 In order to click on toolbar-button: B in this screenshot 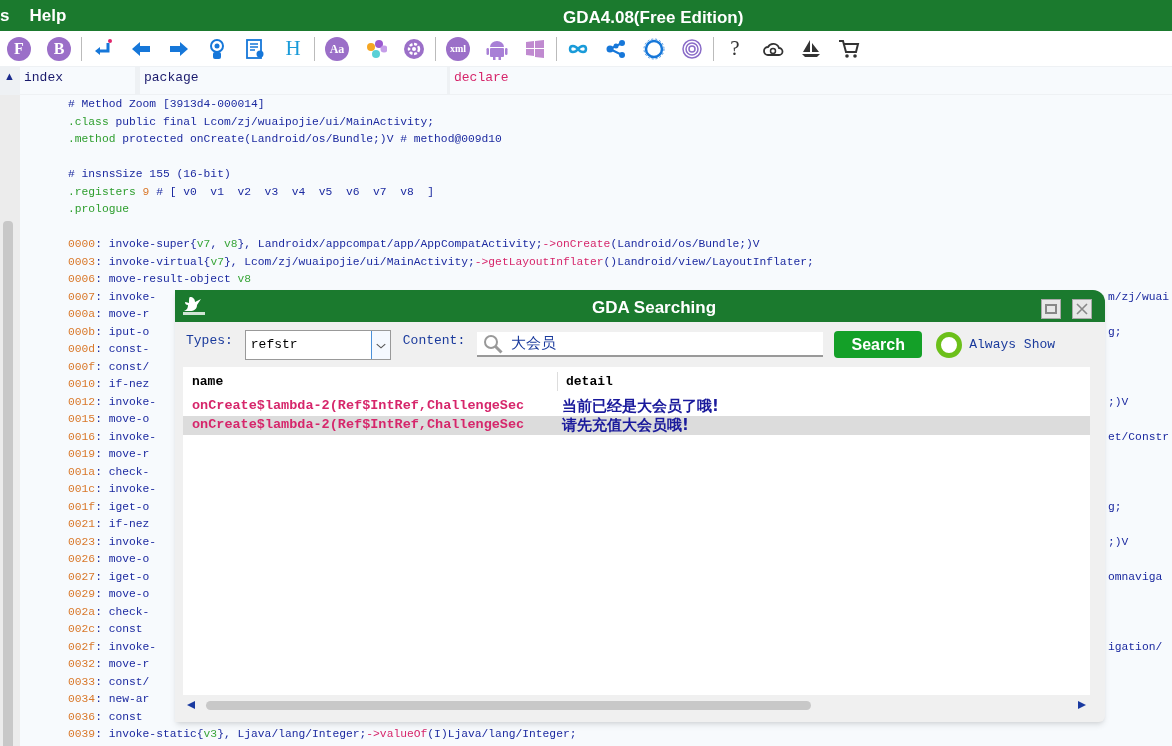, I will do `click(59, 48)`.